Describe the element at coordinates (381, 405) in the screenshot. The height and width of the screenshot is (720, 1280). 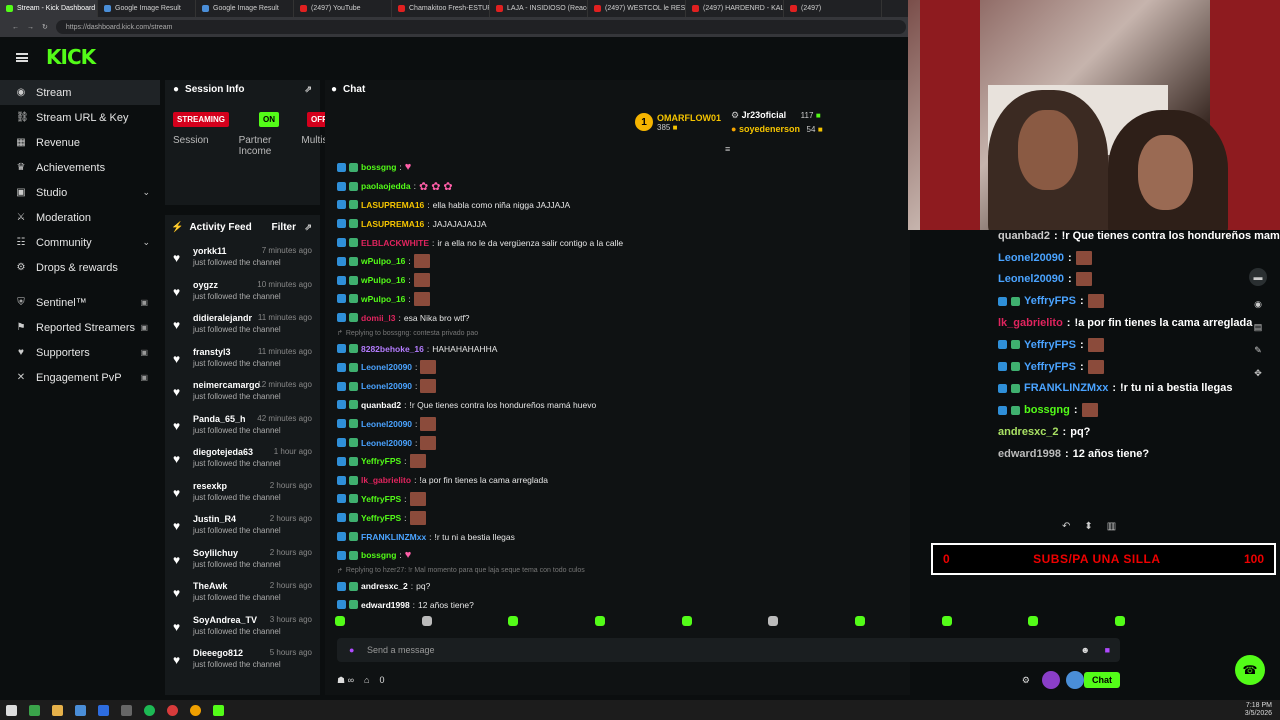
I see `chat-username: quanbad2` at that location.